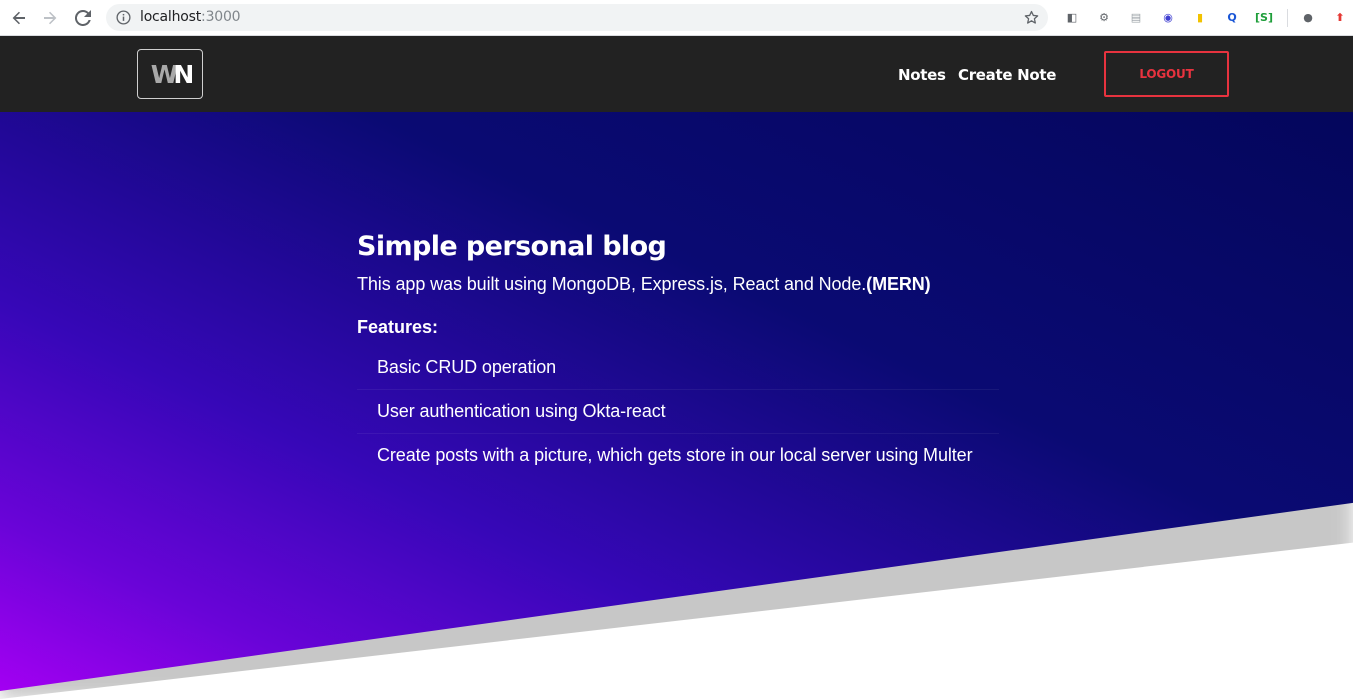 This screenshot has height=699, width=1353. I want to click on reload-button, so click(83, 18).